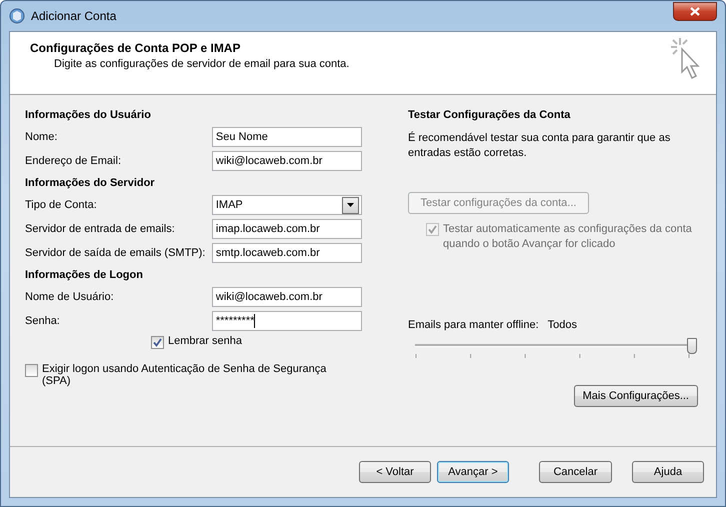 The image size is (726, 507). What do you see at coordinates (395, 472) in the screenshot?
I see `dialog-button: < Voltar` at bounding box center [395, 472].